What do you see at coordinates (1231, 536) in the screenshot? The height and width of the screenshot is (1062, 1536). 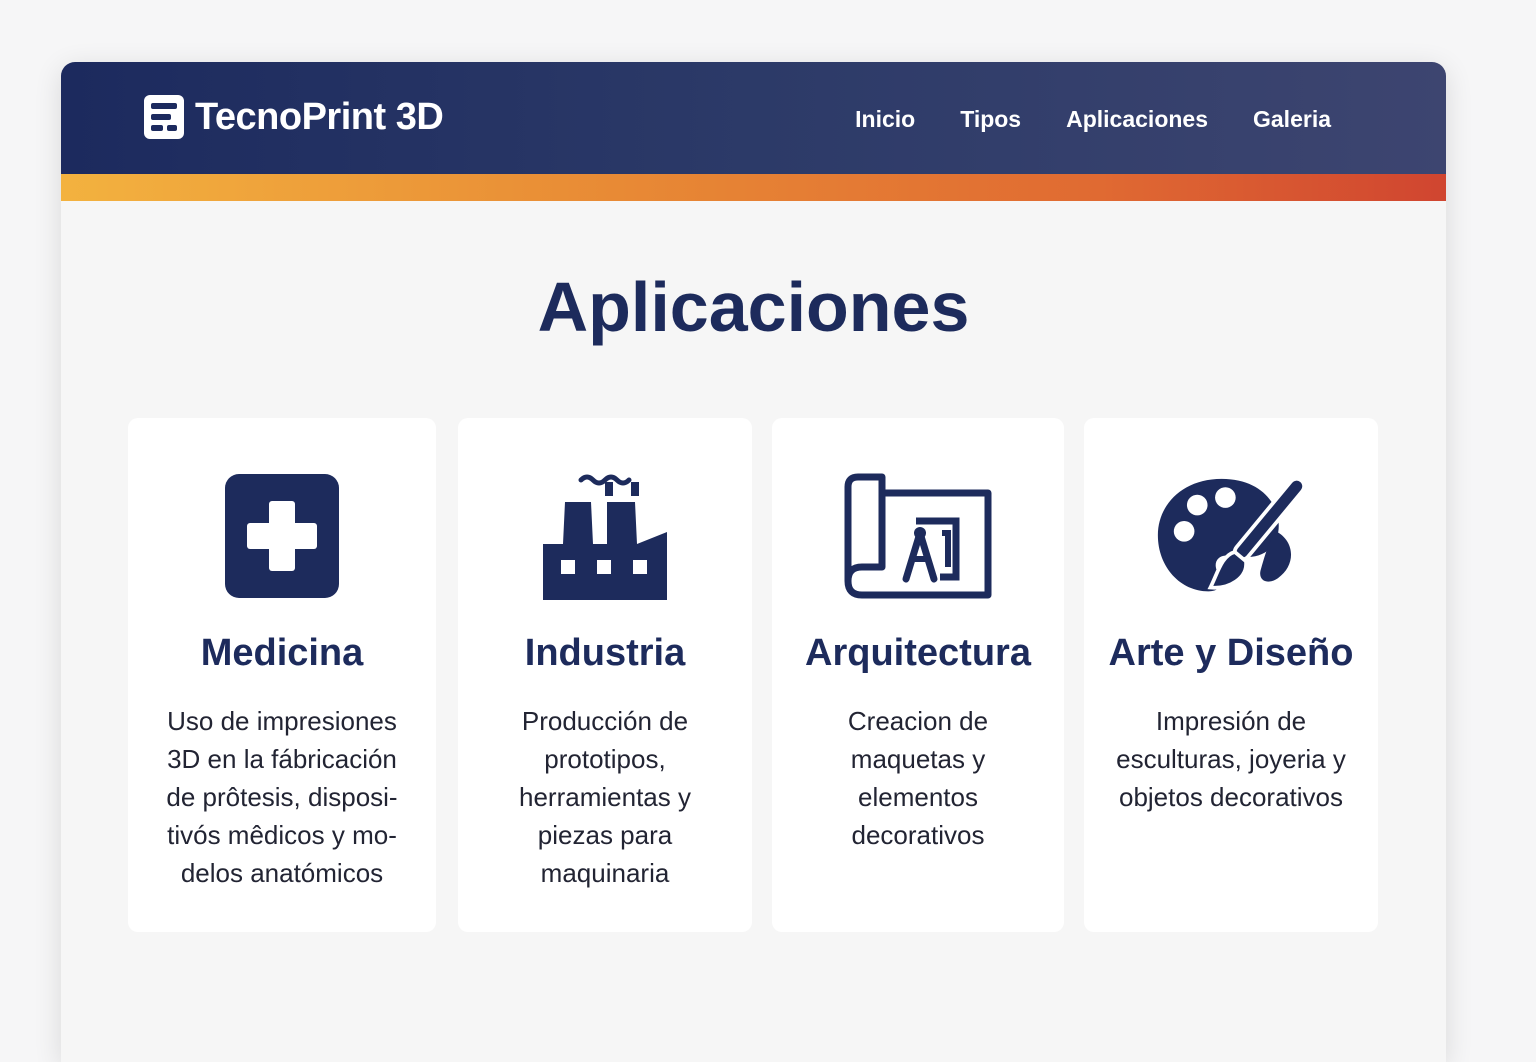 I see `palette-brush-icon` at bounding box center [1231, 536].